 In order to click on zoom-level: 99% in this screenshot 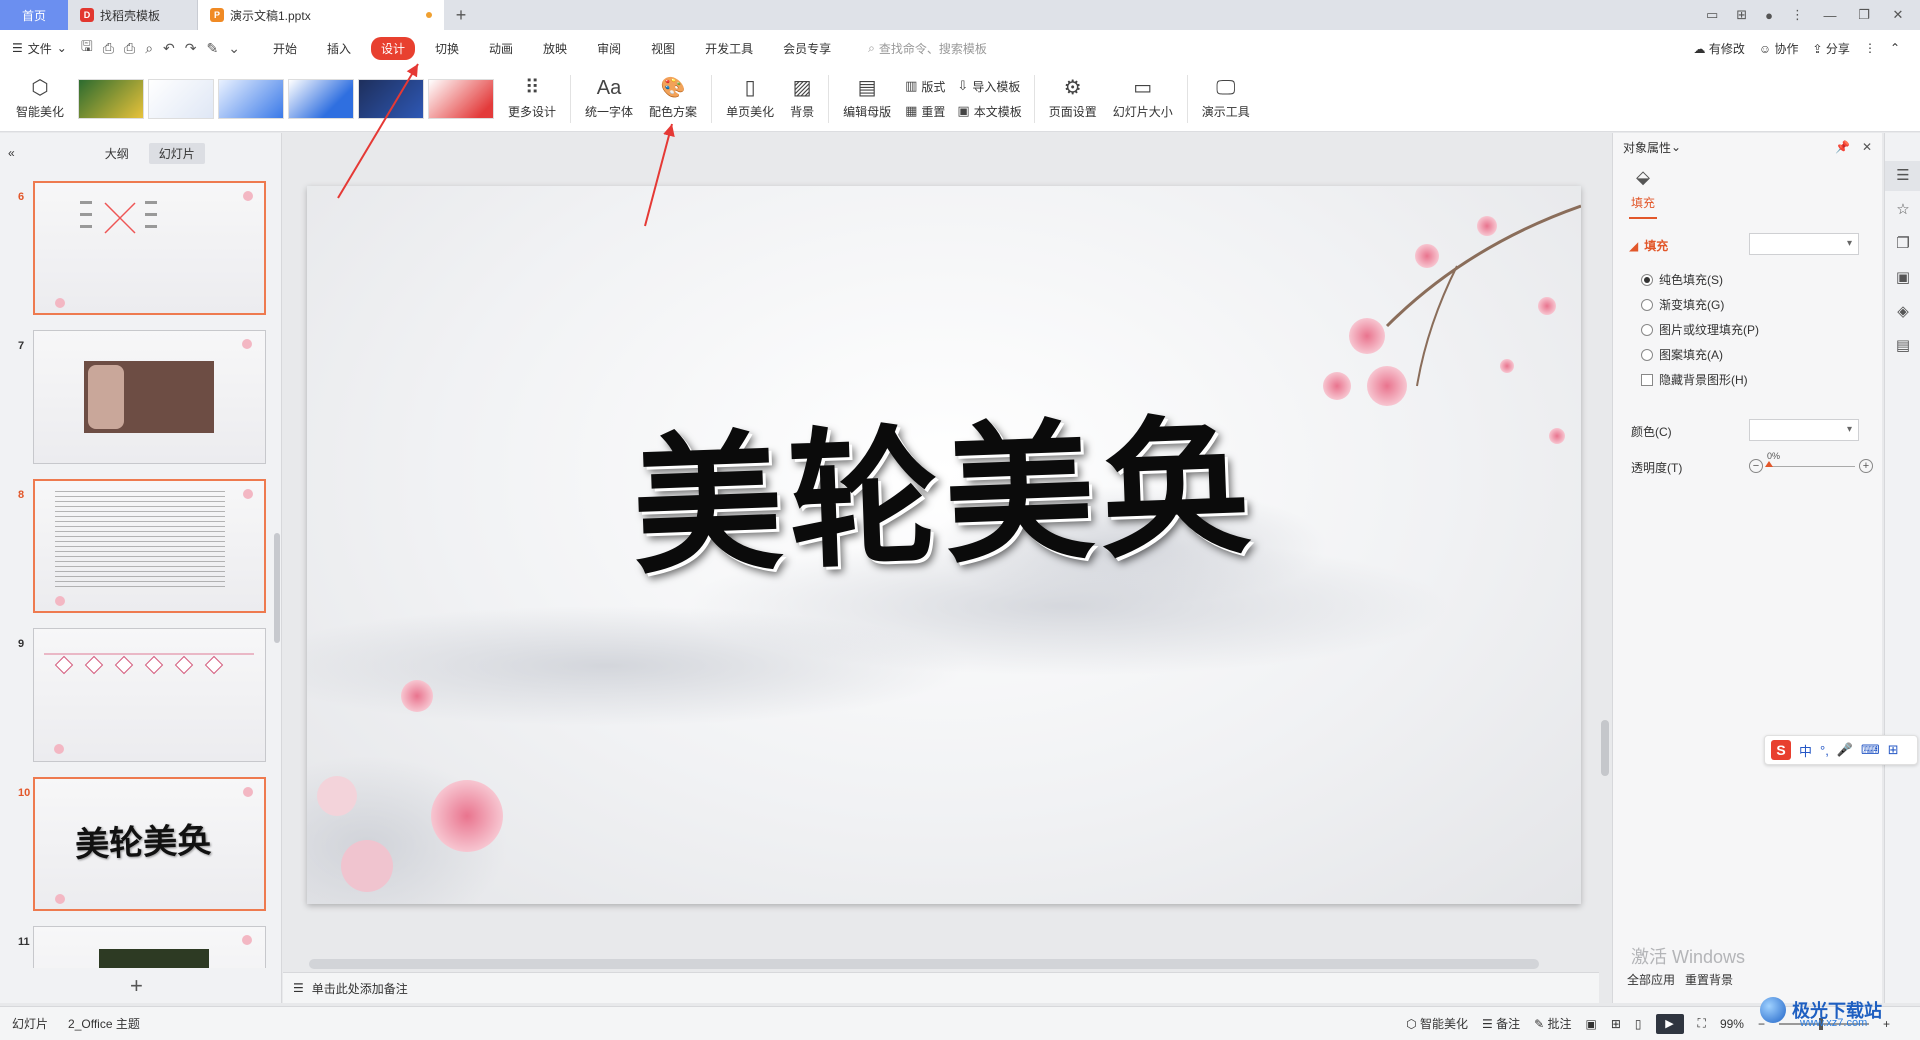, I will do `click(1732, 1024)`.